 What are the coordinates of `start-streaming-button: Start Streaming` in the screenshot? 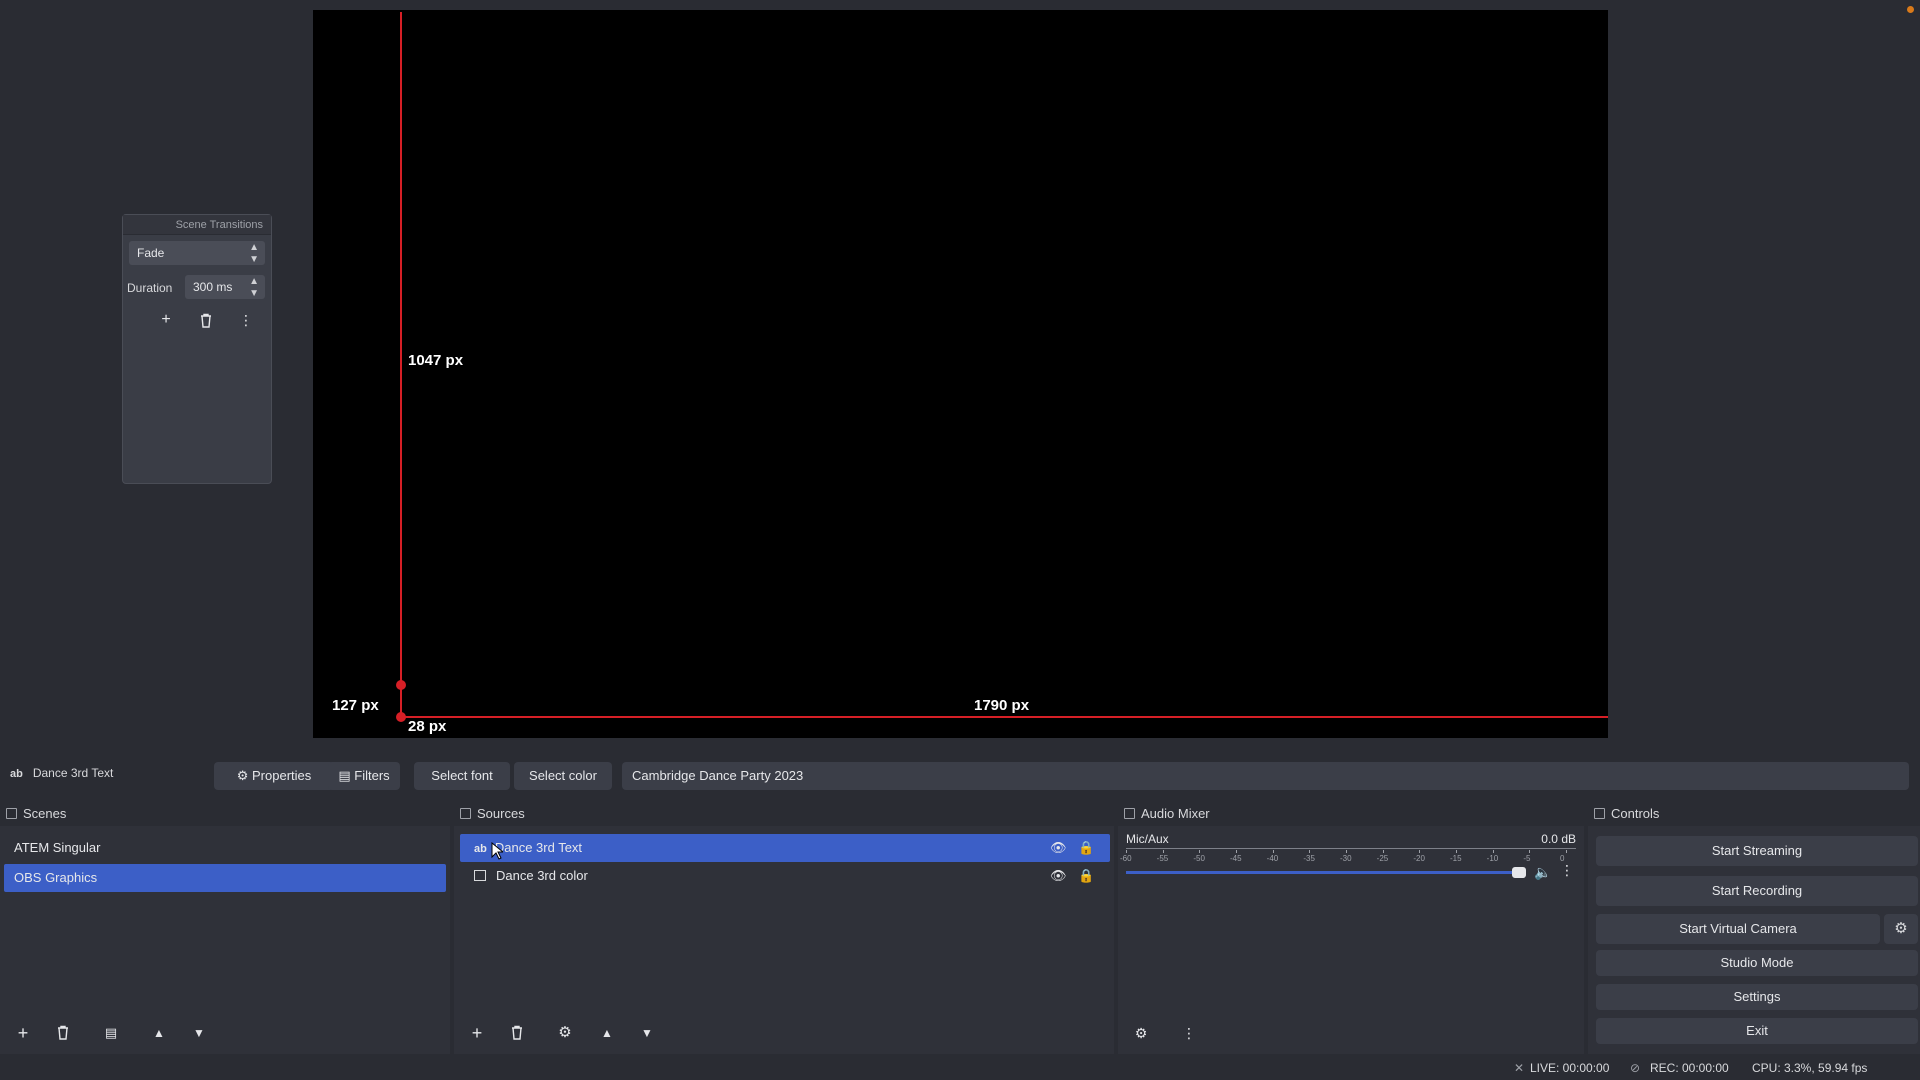 It's located at (1757, 851).